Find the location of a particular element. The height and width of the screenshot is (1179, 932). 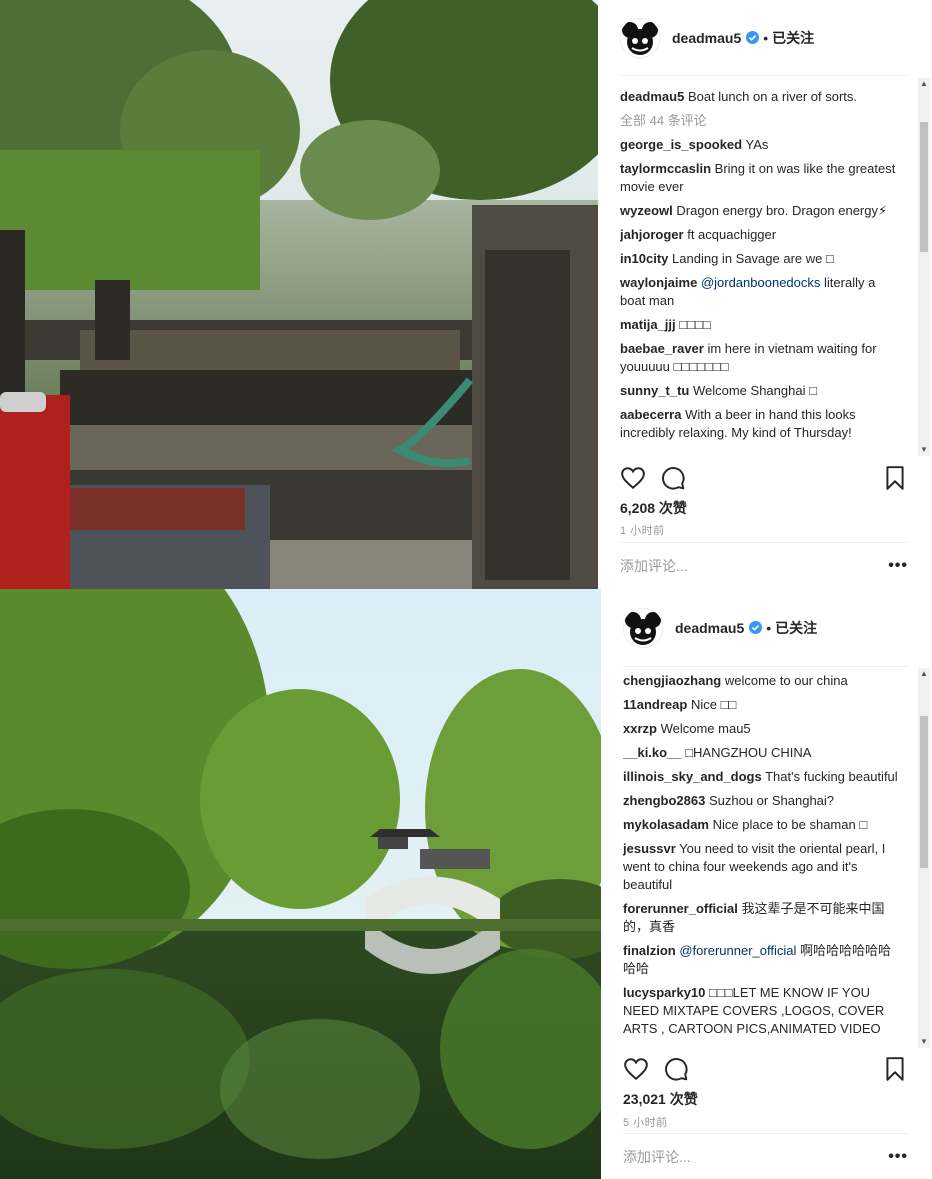

comment-mention: @forerunner_official is located at coordinates (737, 950).